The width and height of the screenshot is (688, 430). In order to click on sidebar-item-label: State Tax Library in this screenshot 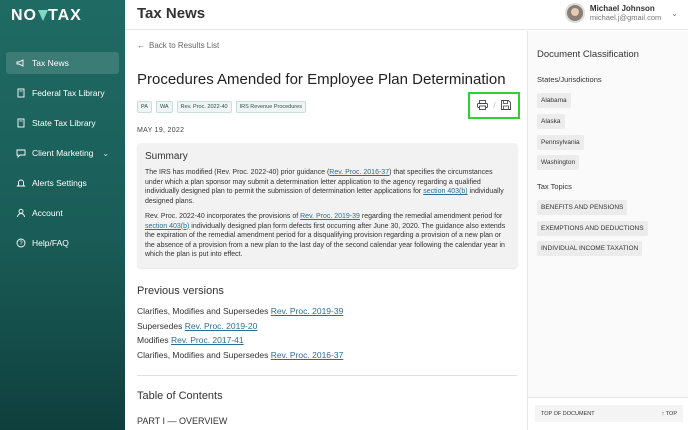, I will do `click(64, 123)`.